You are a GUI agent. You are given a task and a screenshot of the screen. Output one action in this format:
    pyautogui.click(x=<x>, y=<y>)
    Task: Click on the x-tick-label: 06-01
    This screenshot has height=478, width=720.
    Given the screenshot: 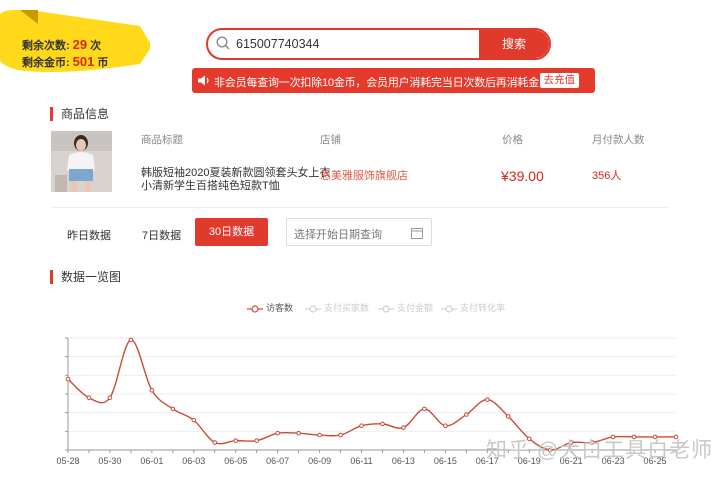 What is the action you would take?
    pyautogui.click(x=151, y=461)
    